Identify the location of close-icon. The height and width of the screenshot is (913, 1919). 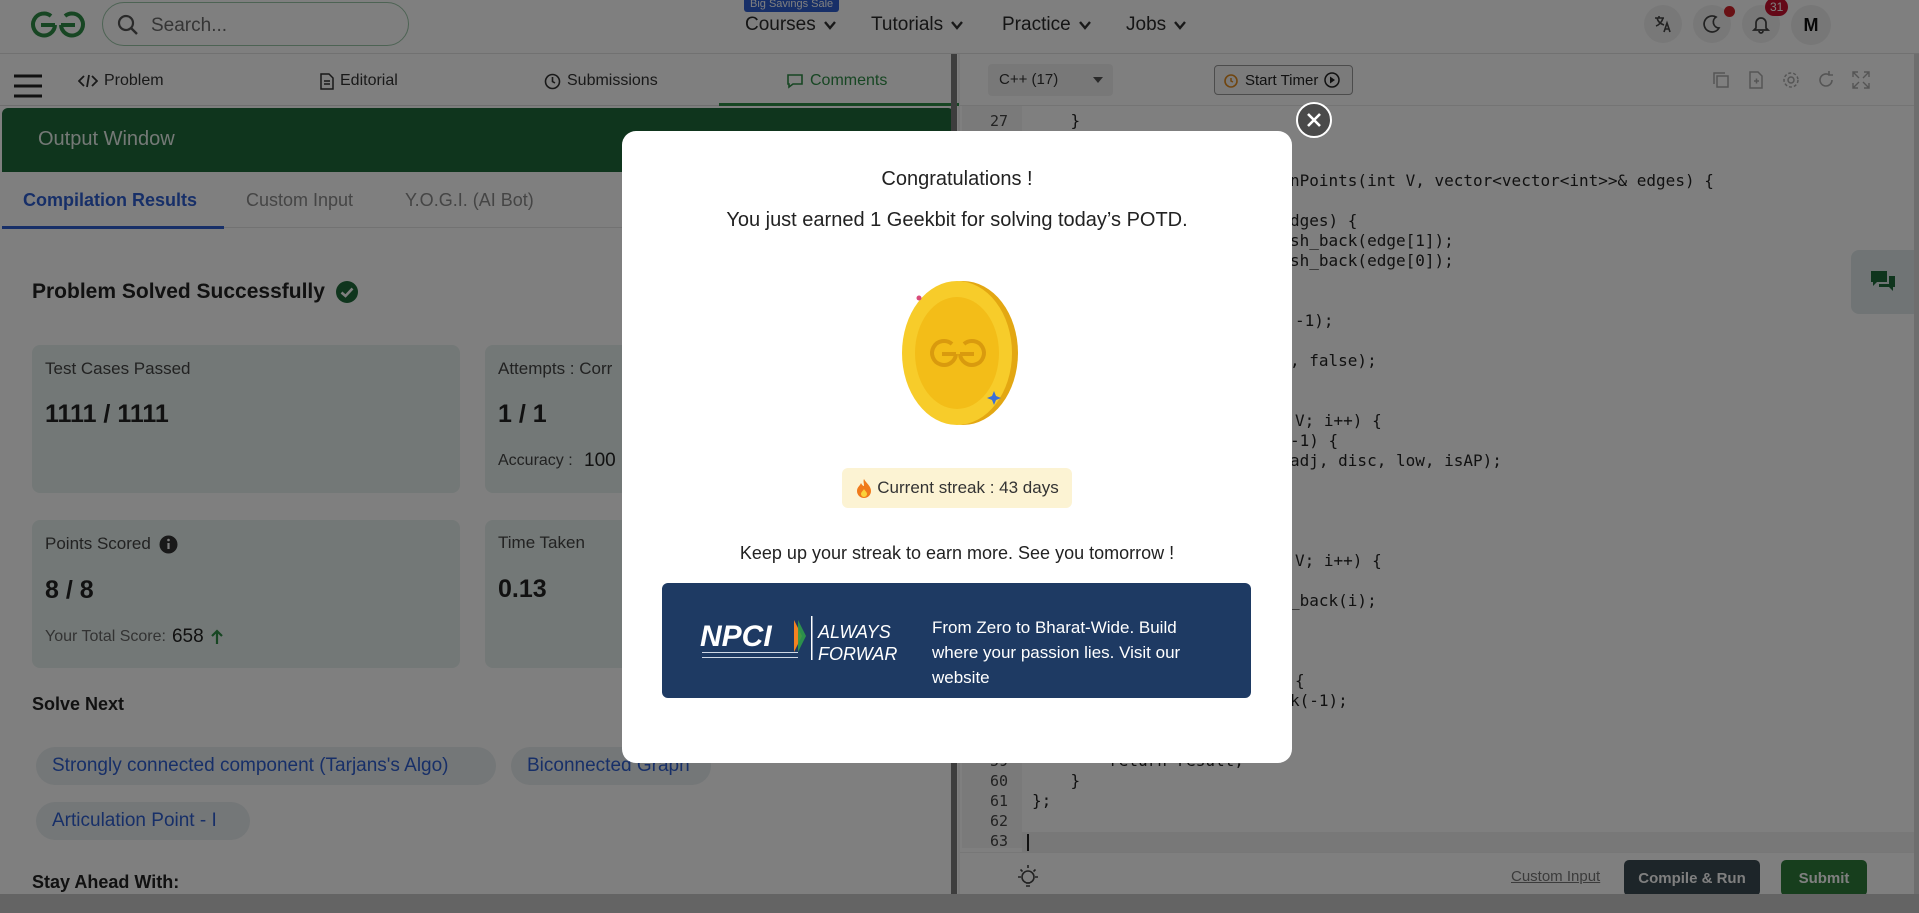
(1314, 120).